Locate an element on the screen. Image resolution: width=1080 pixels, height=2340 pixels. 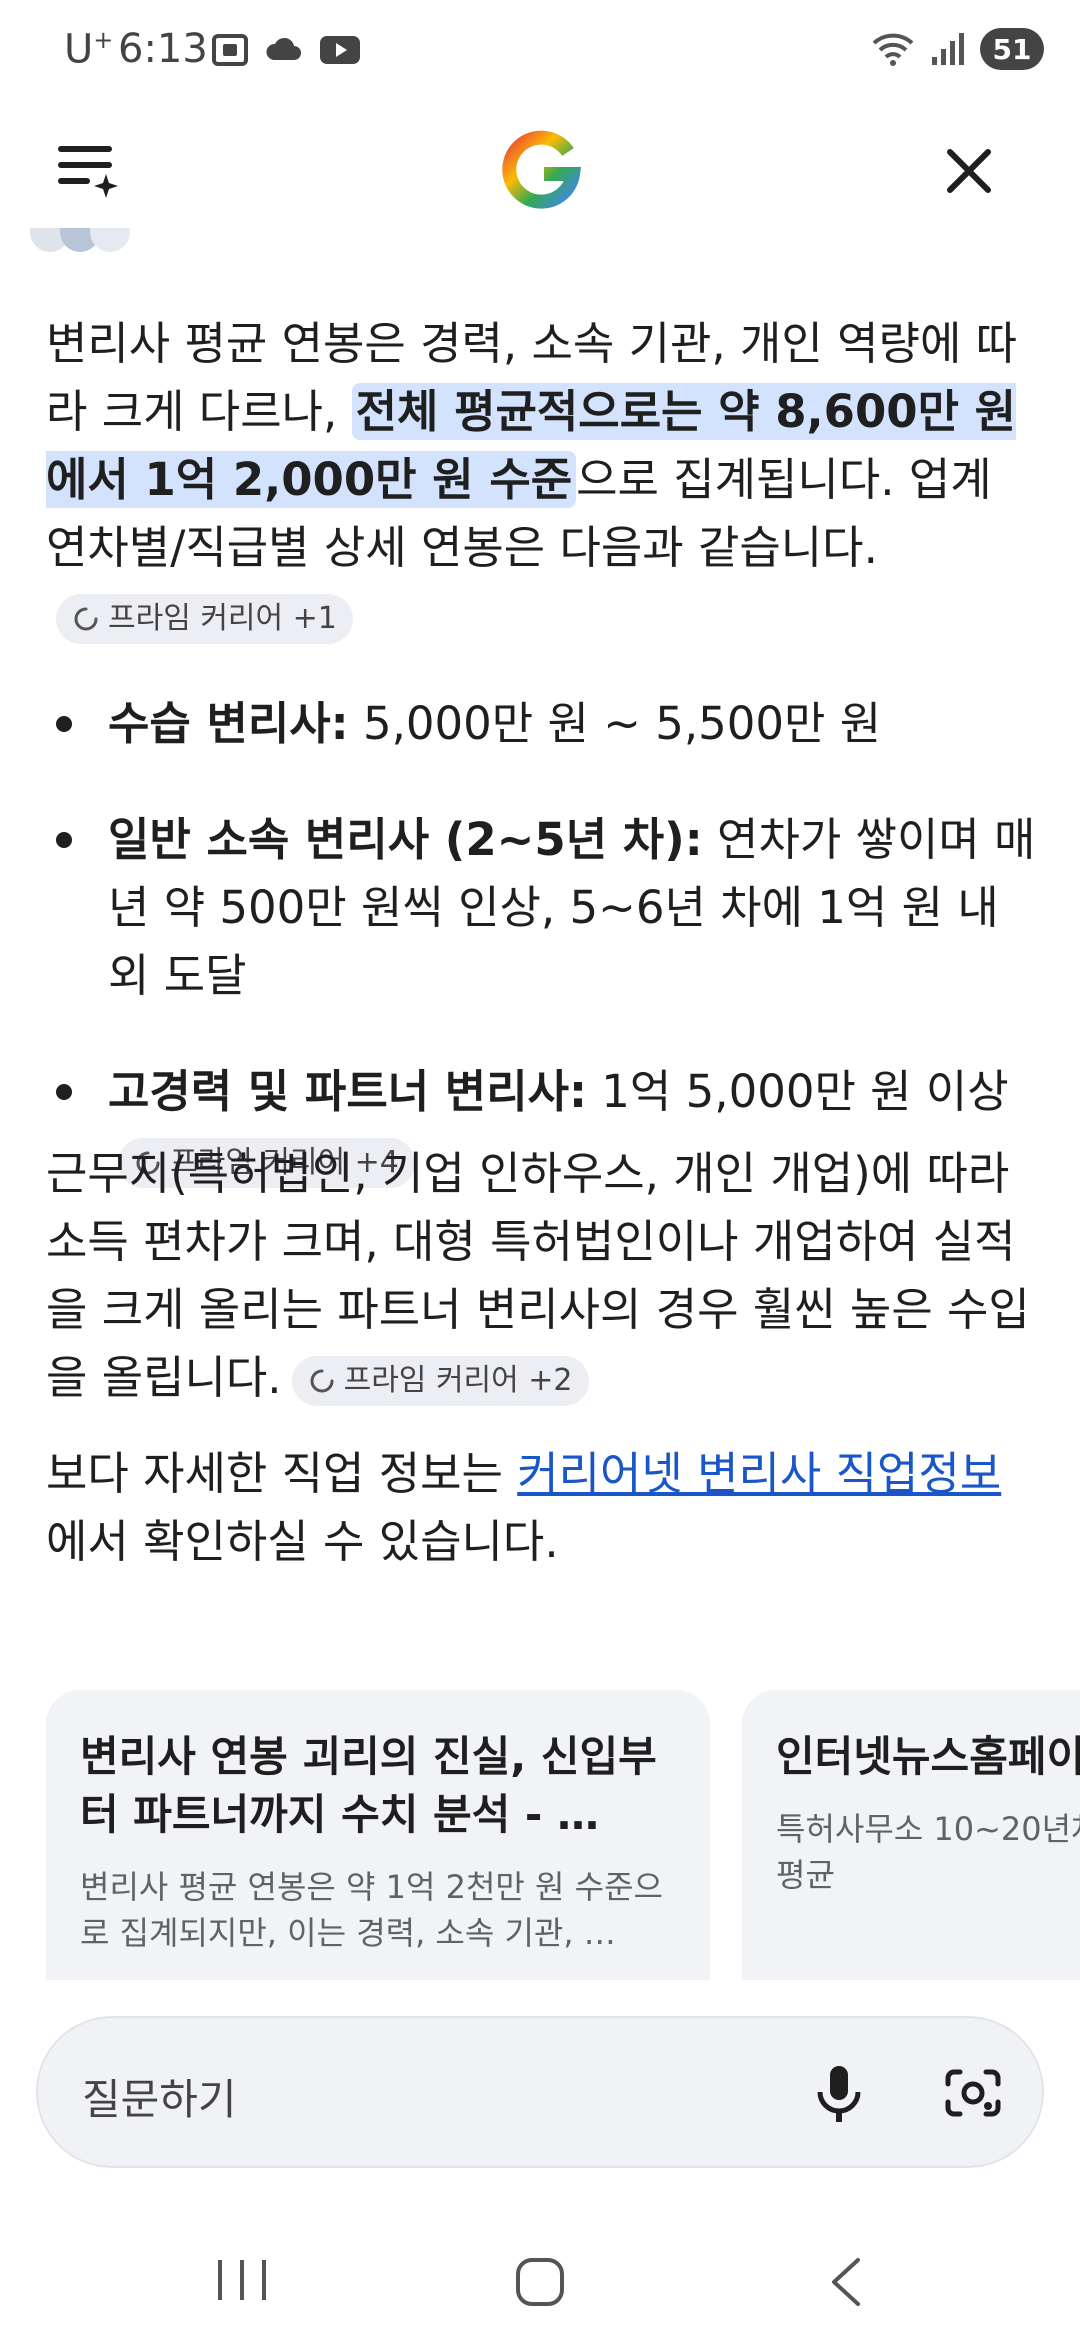
screenshot-icon is located at coordinates (230, 50).